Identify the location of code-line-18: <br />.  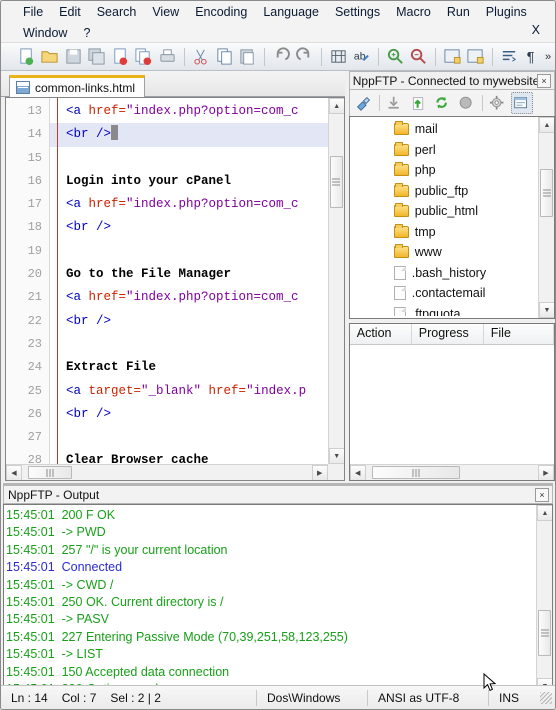
(189, 227).